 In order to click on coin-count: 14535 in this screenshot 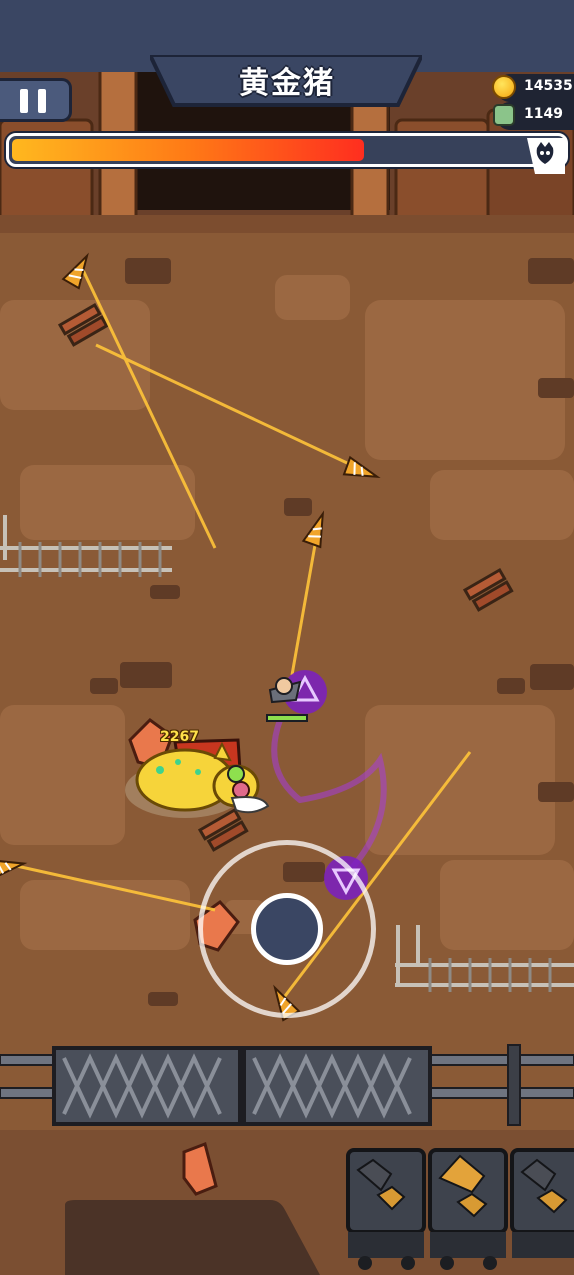, I will do `click(548, 86)`.